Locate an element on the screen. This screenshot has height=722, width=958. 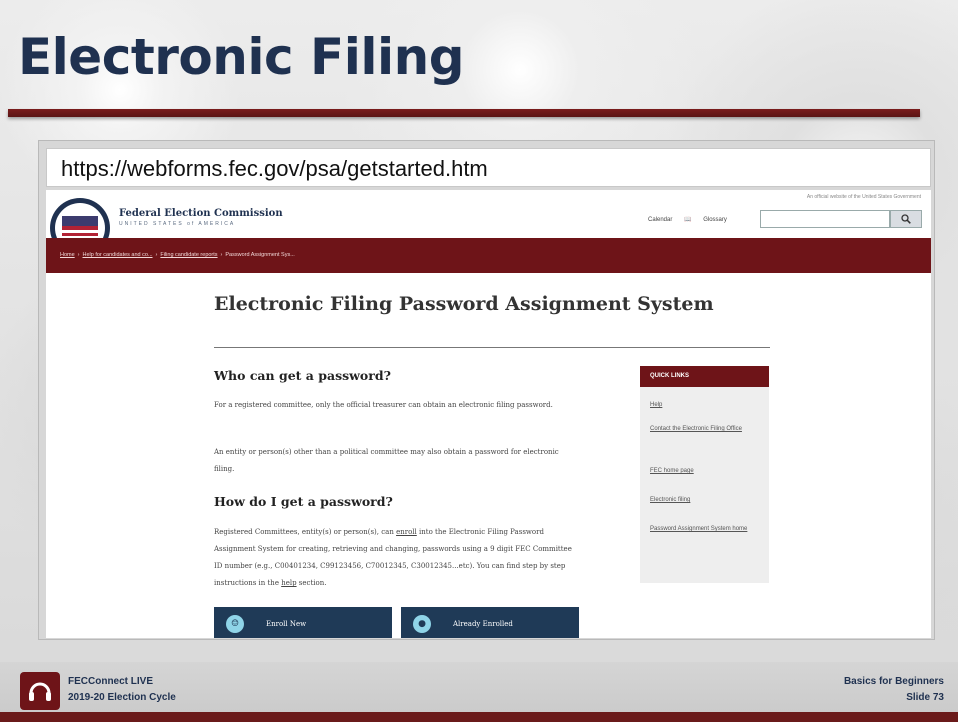
agency-name: Federal Election Commission is located at coordinates (201, 213).